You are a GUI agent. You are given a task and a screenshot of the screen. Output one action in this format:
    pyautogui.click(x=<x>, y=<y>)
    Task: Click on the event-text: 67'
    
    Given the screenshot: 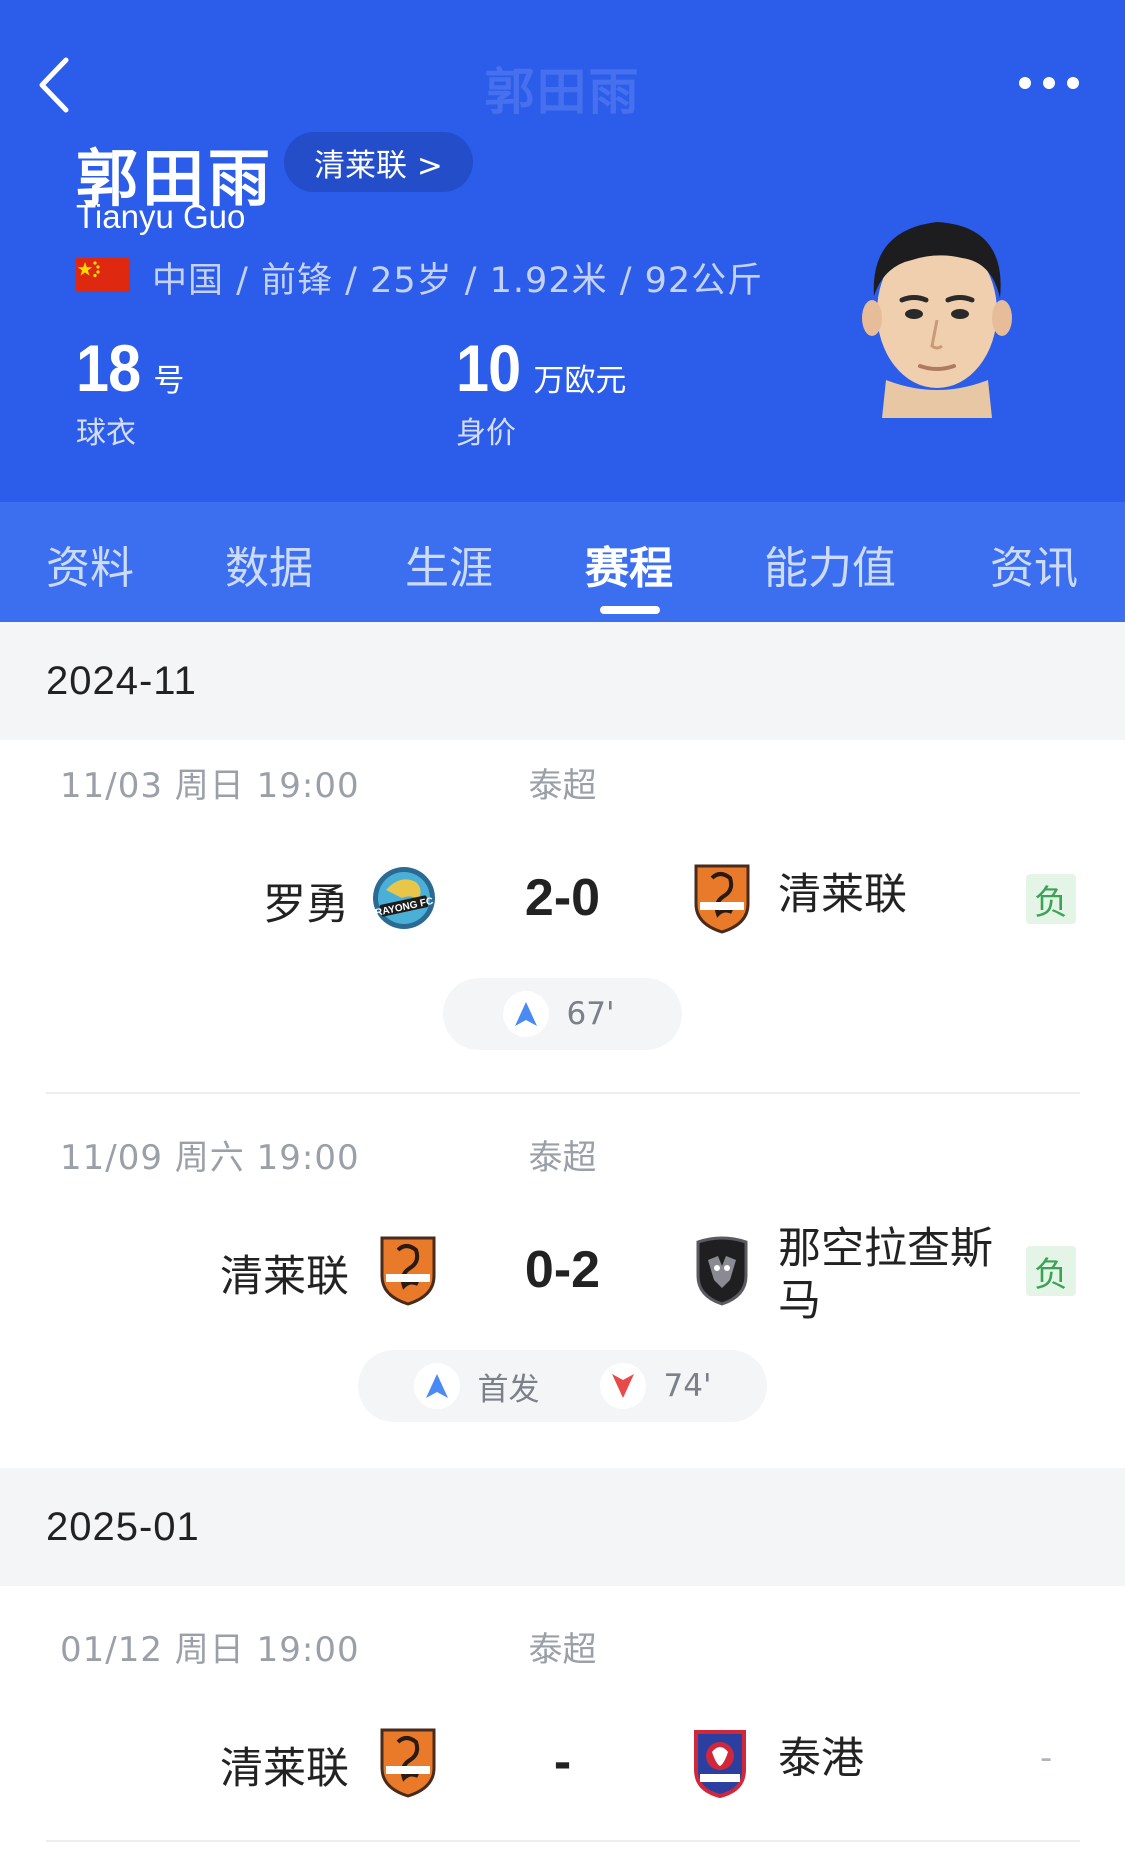 What is the action you would take?
    pyautogui.click(x=590, y=1014)
    